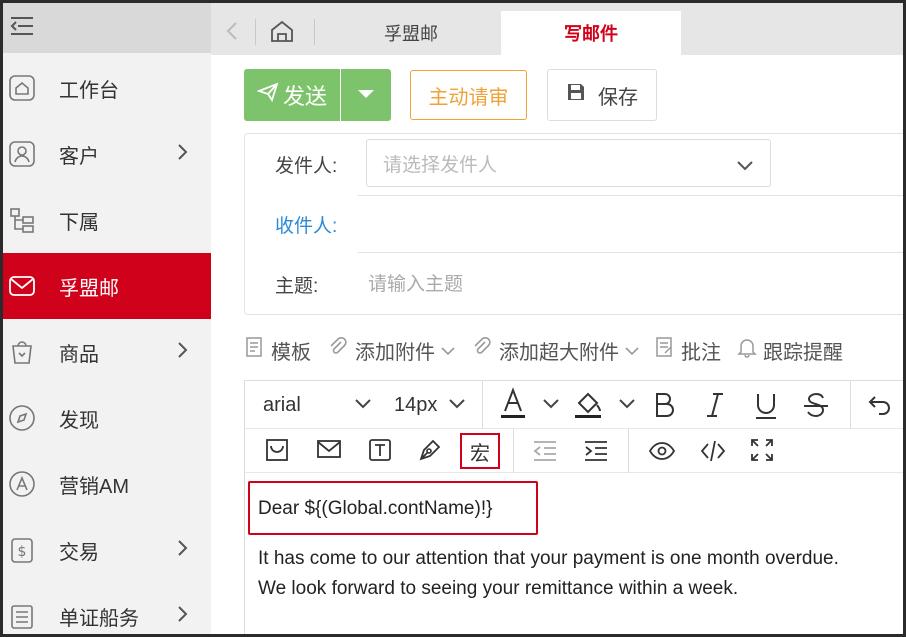  I want to click on caret-down-icon, so click(366, 95).